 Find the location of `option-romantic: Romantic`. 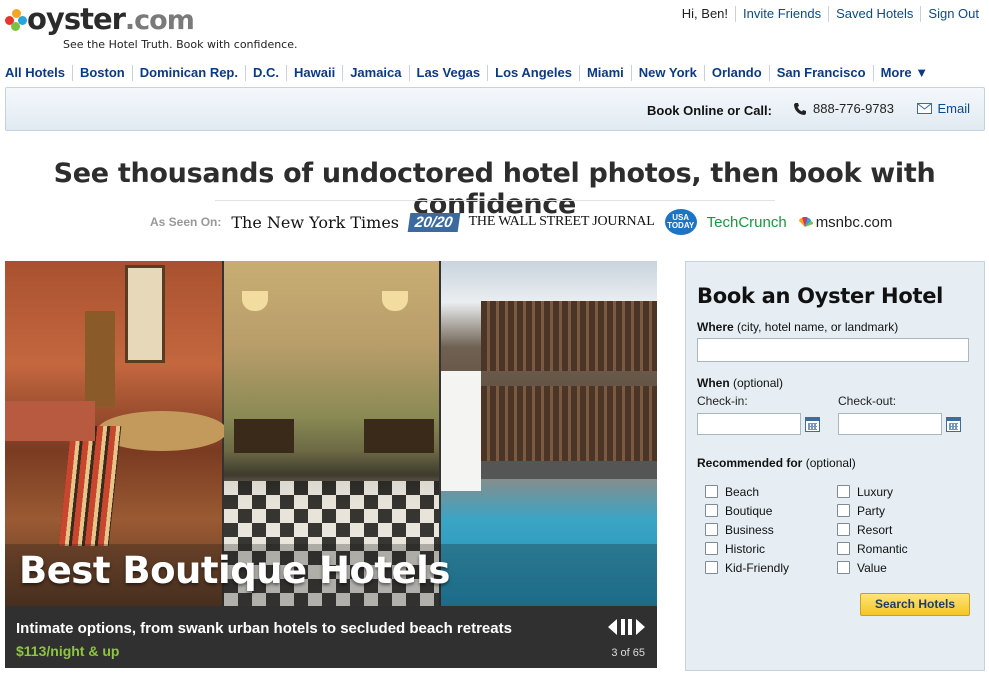

option-romantic: Romantic is located at coordinates (872, 548).